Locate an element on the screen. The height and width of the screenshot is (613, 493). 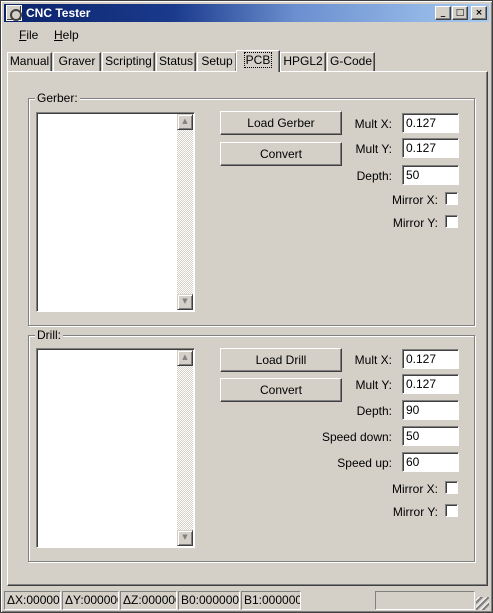
drill-listbox: ▲ ▼ is located at coordinates (115, 448).